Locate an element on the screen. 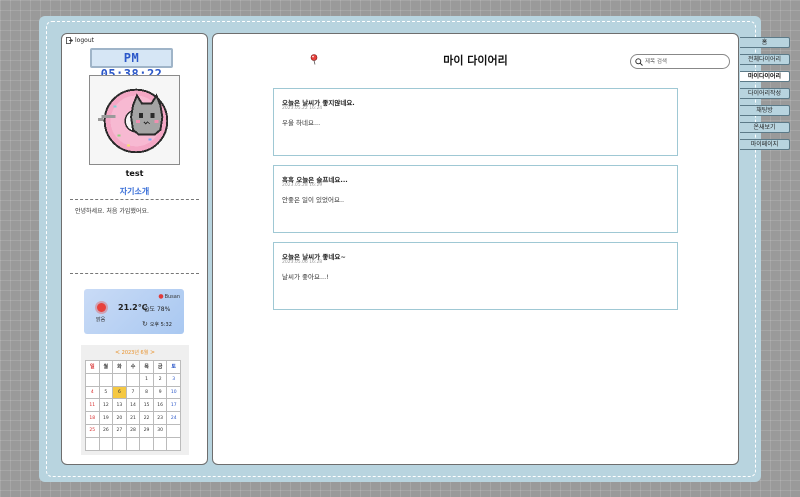  weather-humidity: 습도 78% is located at coordinates (157, 309).